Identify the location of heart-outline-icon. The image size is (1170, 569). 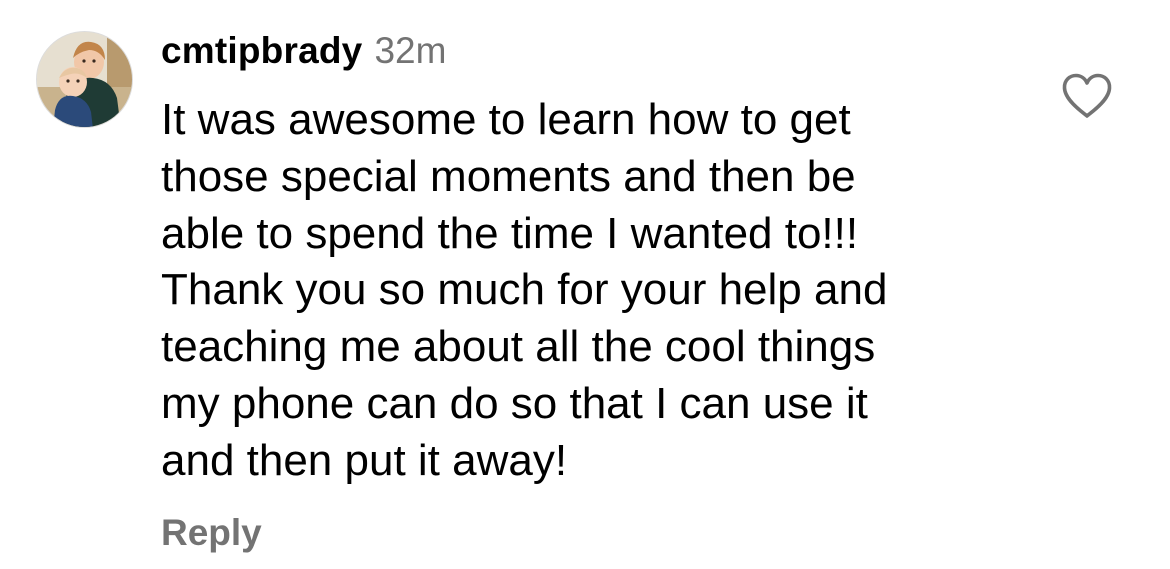
(1087, 95).